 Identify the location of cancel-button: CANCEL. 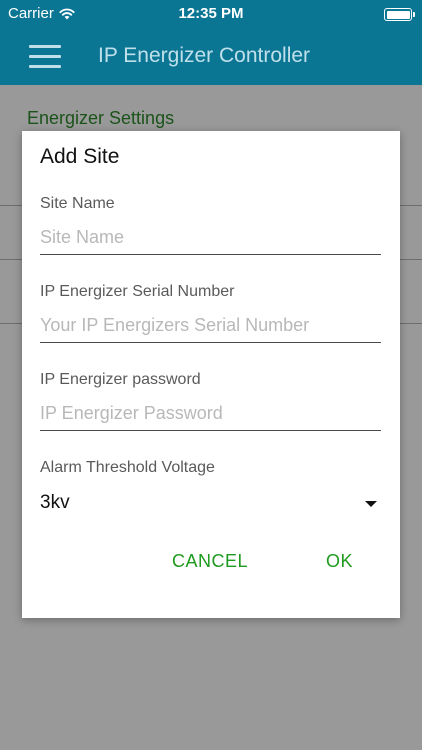
(210, 561).